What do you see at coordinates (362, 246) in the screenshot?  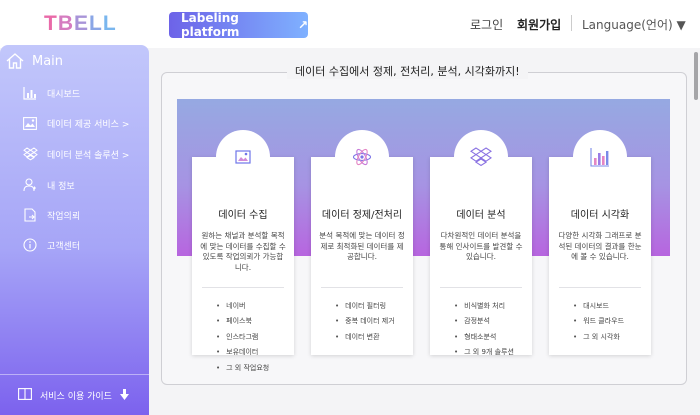 I see `card-description: 분석 목적에 맞는 데이터 정제로 최적화된 데이터를 제공합니다.` at bounding box center [362, 246].